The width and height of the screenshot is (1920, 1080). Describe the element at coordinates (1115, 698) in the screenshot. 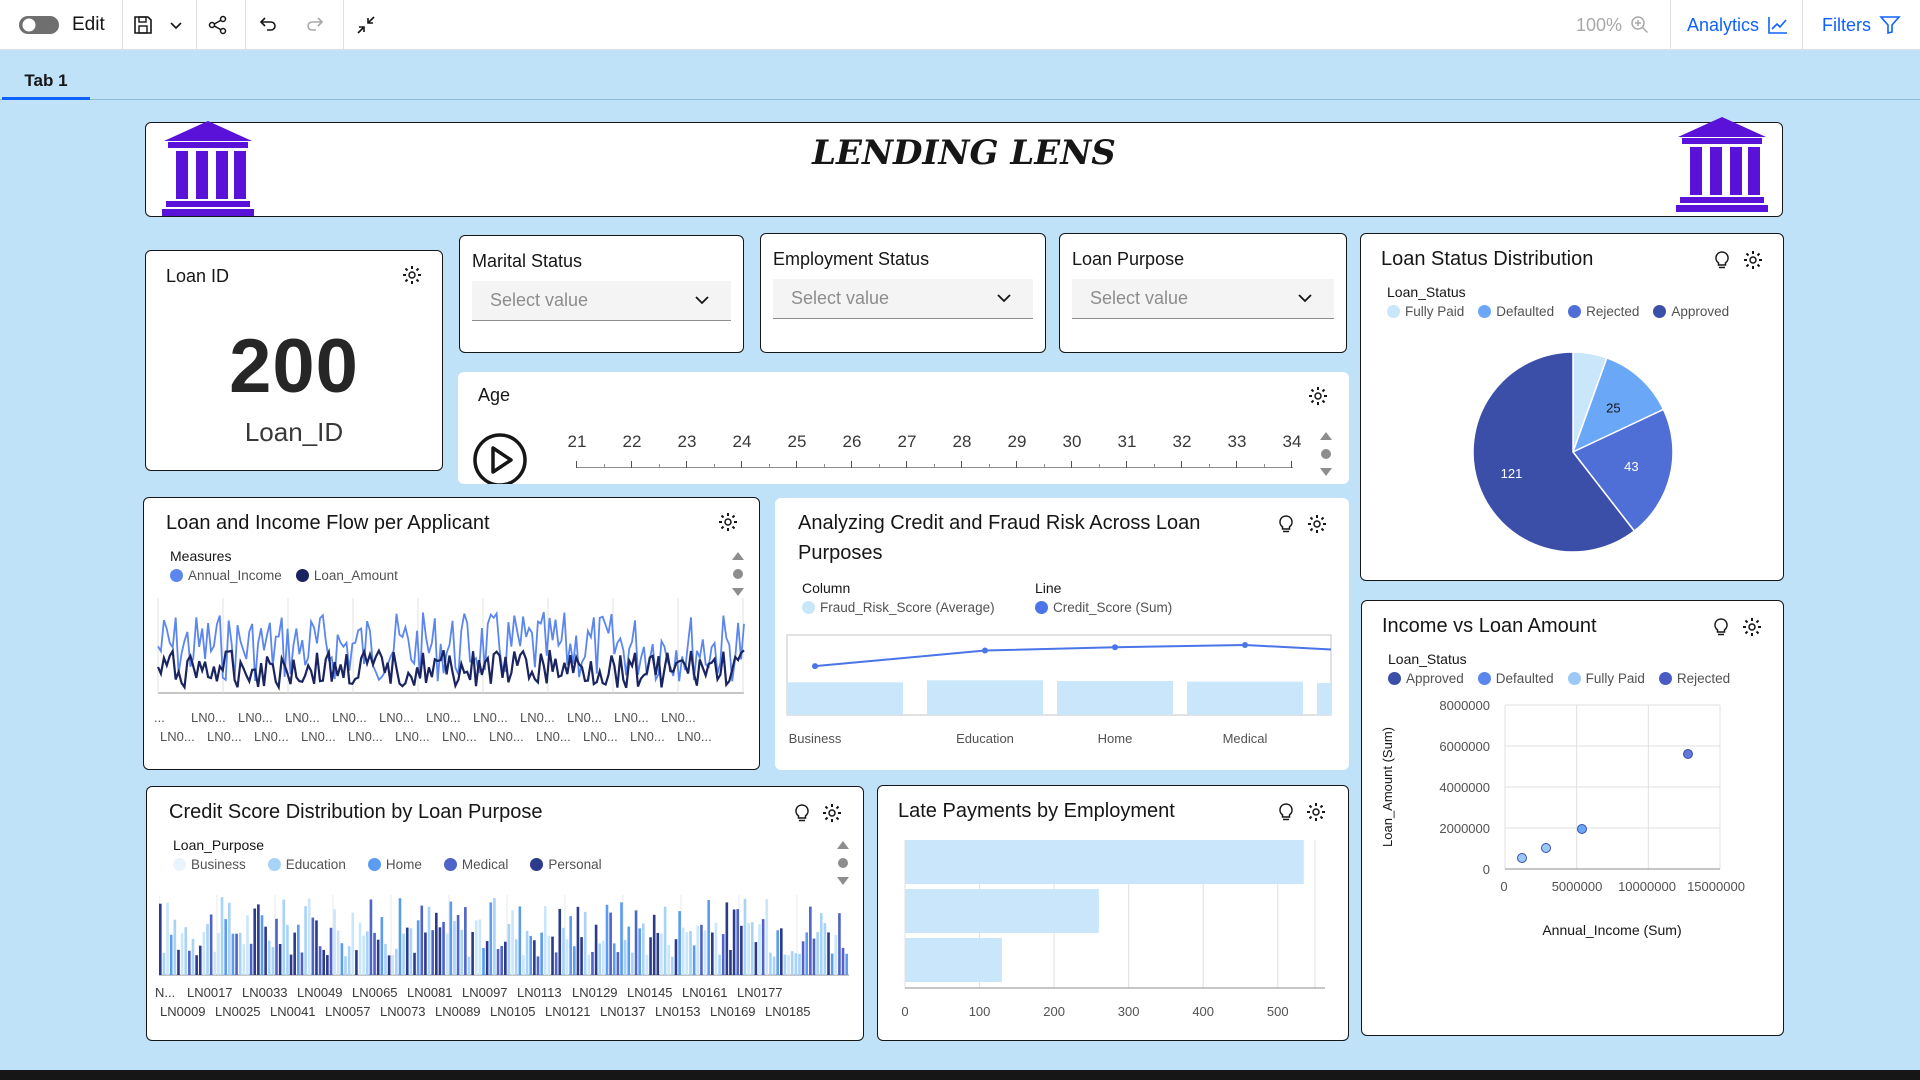

I see `fraud-risk-bar` at that location.